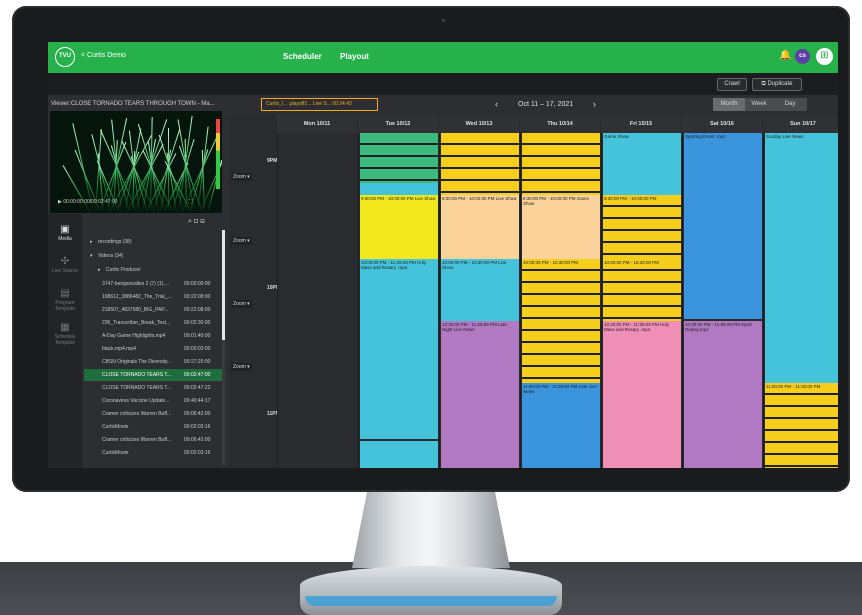 The width and height of the screenshot is (862, 615). What do you see at coordinates (103, 55) in the screenshot?
I see `back-link: < Curtis Demo` at bounding box center [103, 55].